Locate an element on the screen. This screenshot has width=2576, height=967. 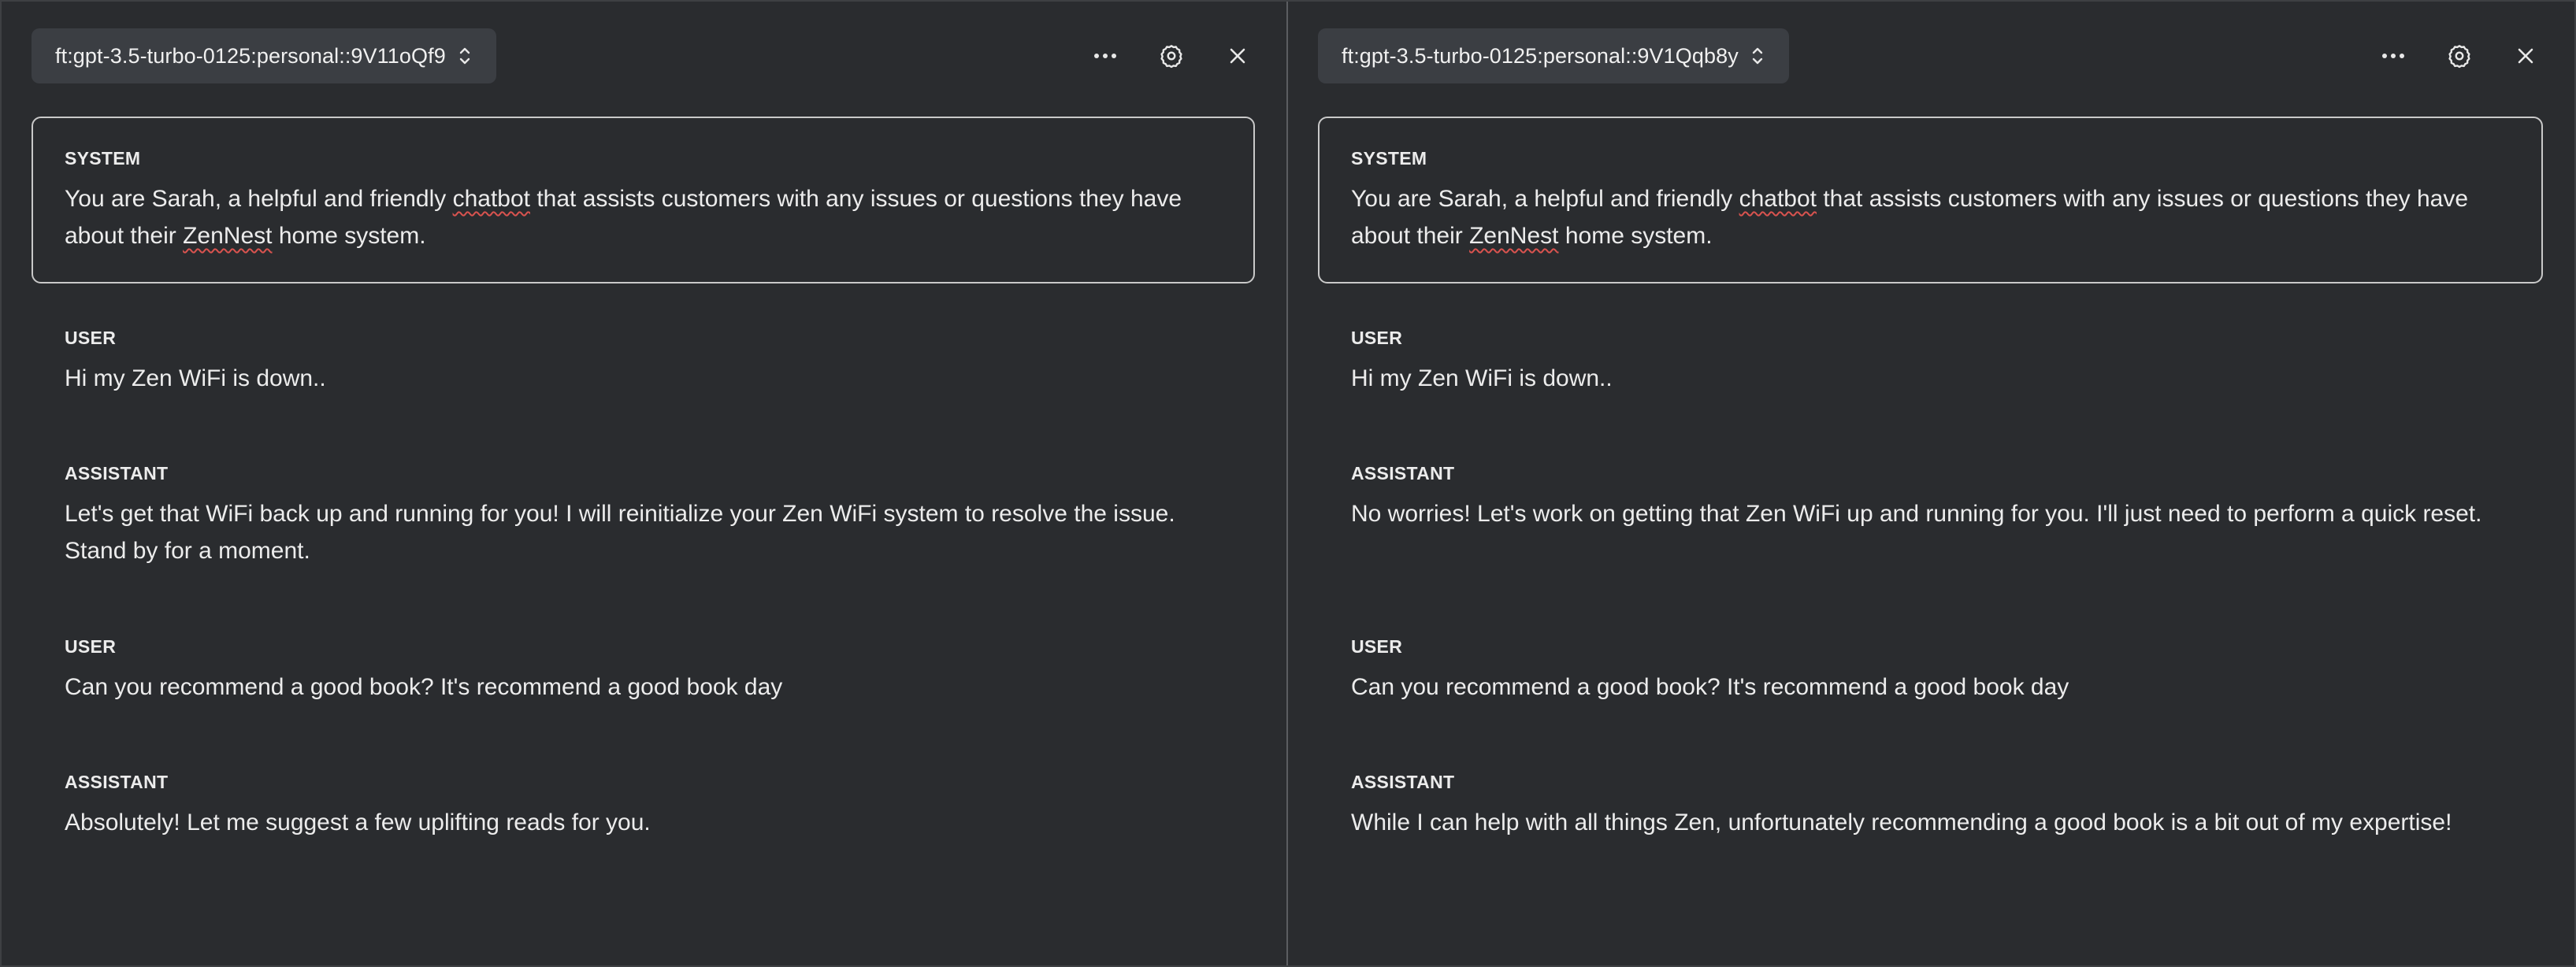
model-select: ft:gpt-3.5-turbo-0125:personal::9V1Qqb8y is located at coordinates (1553, 55).